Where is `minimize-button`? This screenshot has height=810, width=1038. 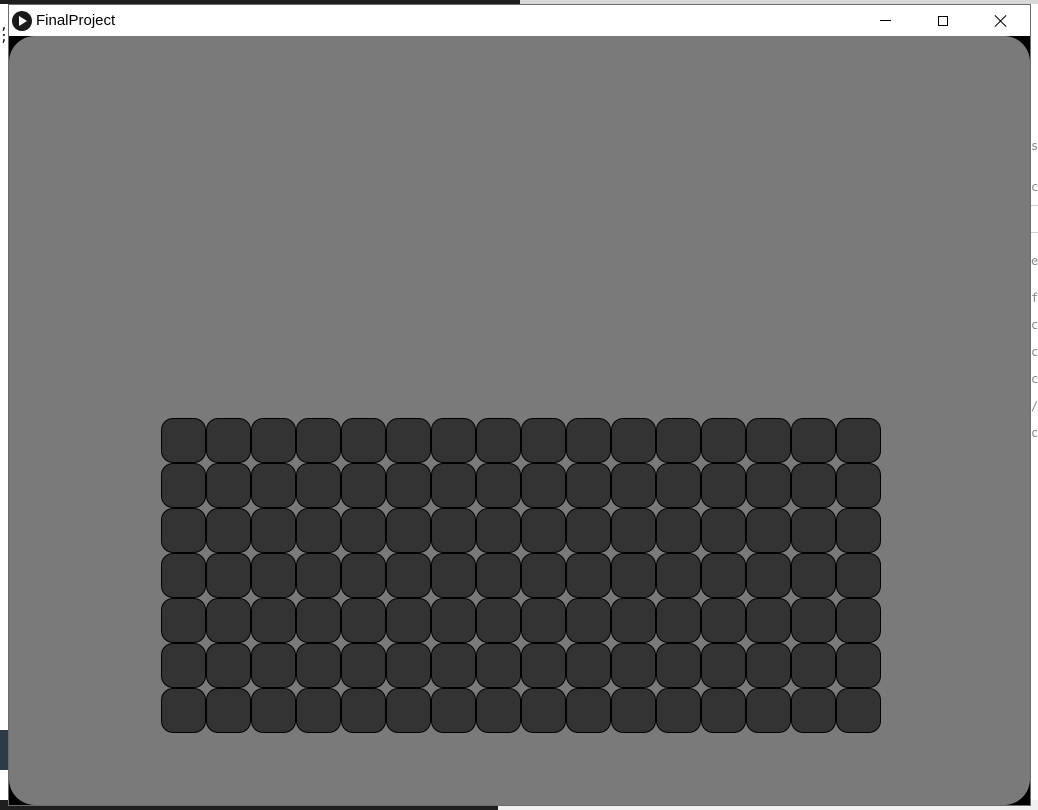
minimize-button is located at coordinates (885, 20).